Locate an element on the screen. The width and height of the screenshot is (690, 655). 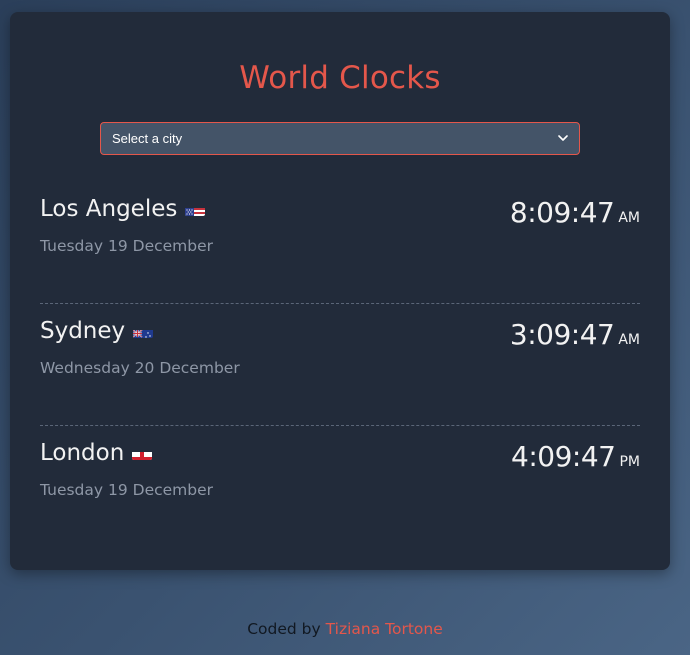
time-digits: 3:09:47 is located at coordinates (562, 334).